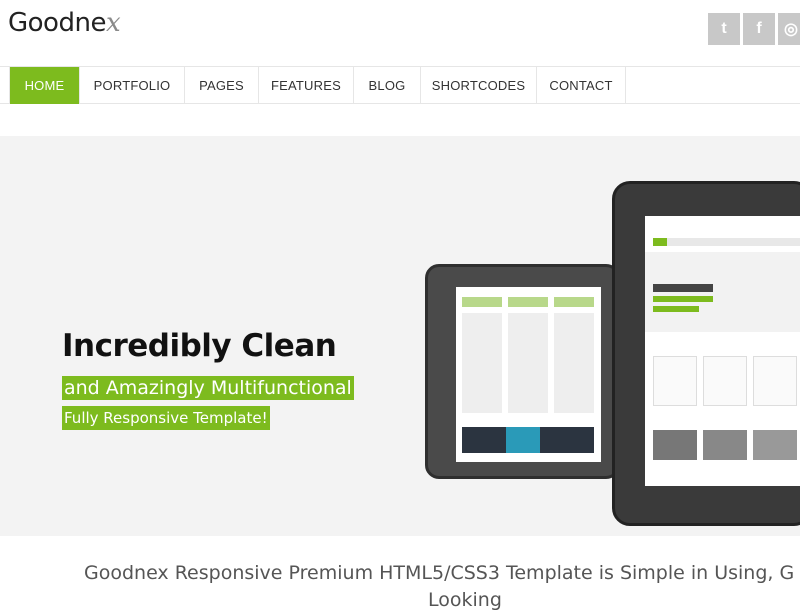 The width and height of the screenshot is (800, 611). I want to click on tablet-back-image, so click(522, 371).